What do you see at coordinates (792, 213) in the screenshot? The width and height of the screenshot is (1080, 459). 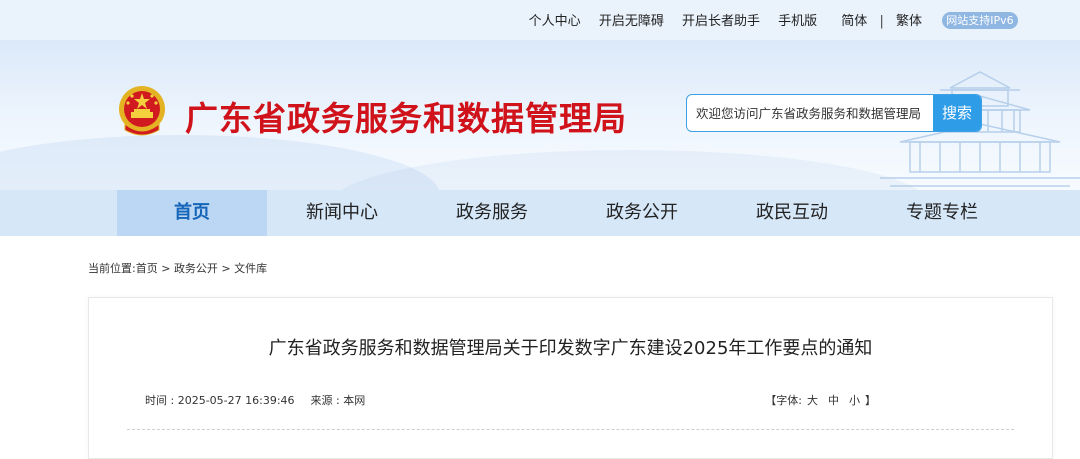 I see `nav-item-public-interaction: 政民互动` at bounding box center [792, 213].